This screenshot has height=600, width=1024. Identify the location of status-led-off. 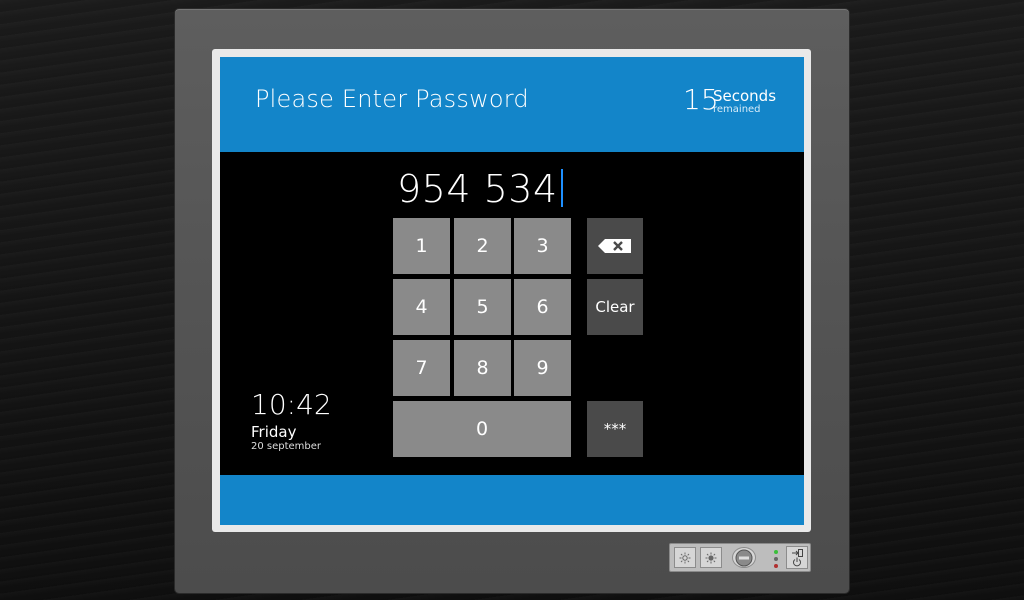
(776, 559).